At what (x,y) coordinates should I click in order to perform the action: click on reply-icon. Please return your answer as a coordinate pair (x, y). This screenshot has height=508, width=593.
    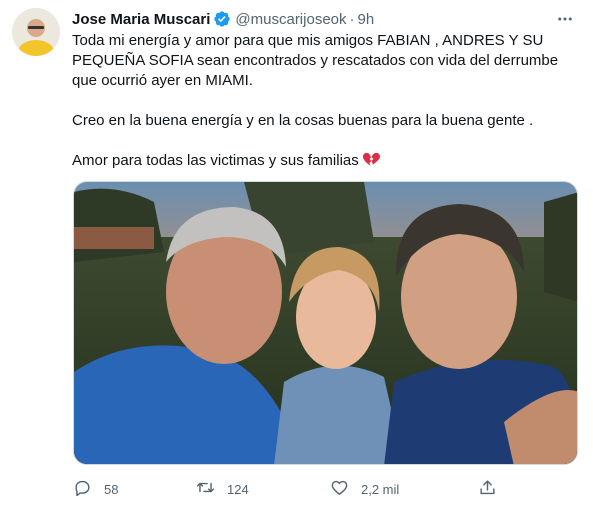
    Looking at the image, I should click on (82, 489).